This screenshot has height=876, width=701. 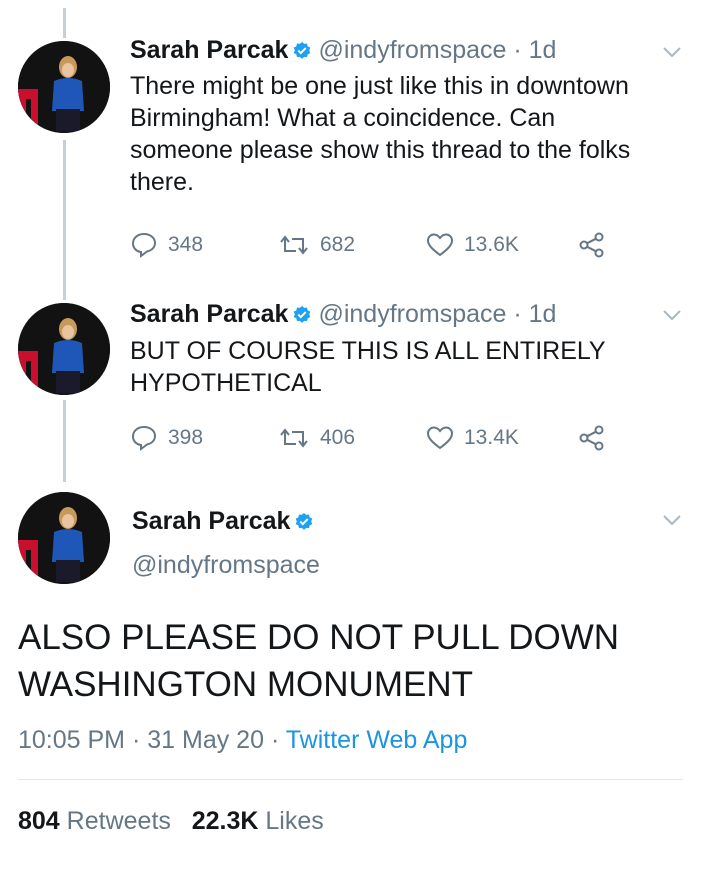 What do you see at coordinates (343, 118) in the screenshot?
I see `tweet-text-line: Birmingham! What a coincidence. Can` at bounding box center [343, 118].